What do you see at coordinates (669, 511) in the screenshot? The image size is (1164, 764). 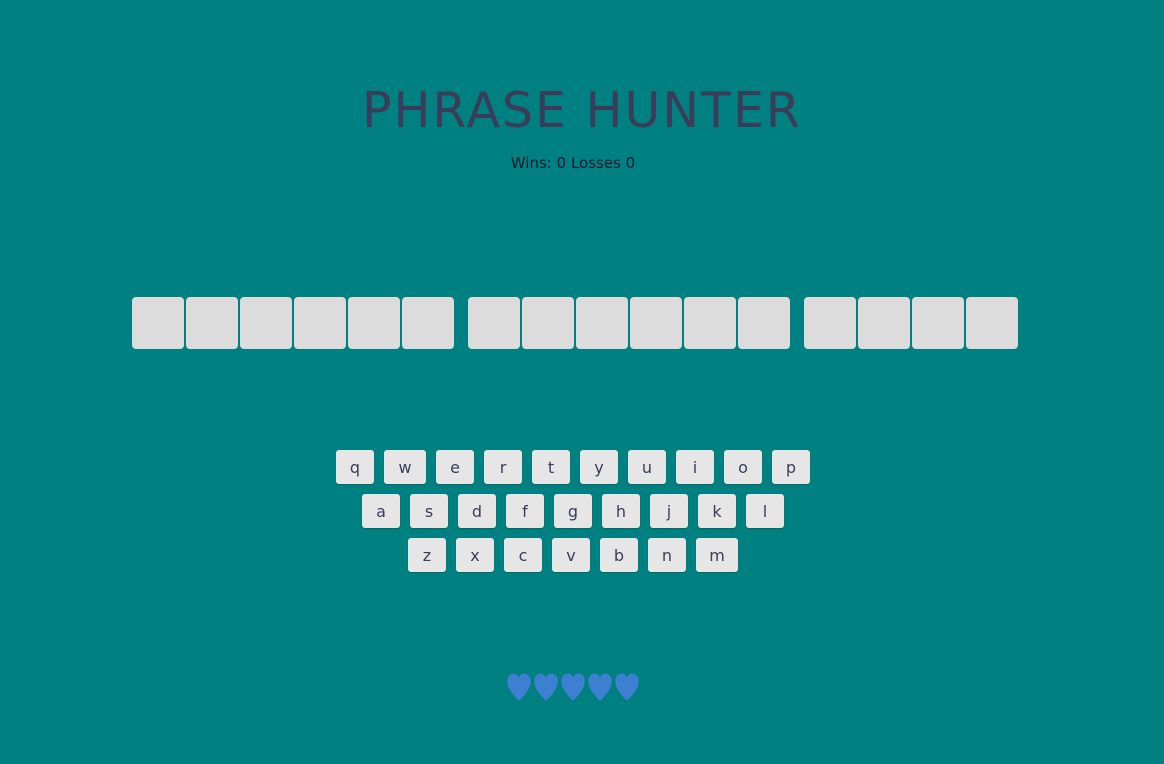 I see `key-j: j` at bounding box center [669, 511].